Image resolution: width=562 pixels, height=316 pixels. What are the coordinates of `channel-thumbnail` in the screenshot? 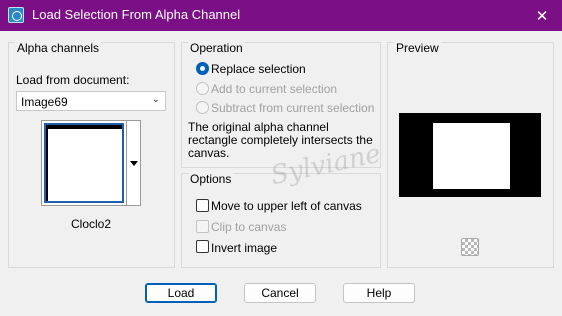 It's located at (84, 163).